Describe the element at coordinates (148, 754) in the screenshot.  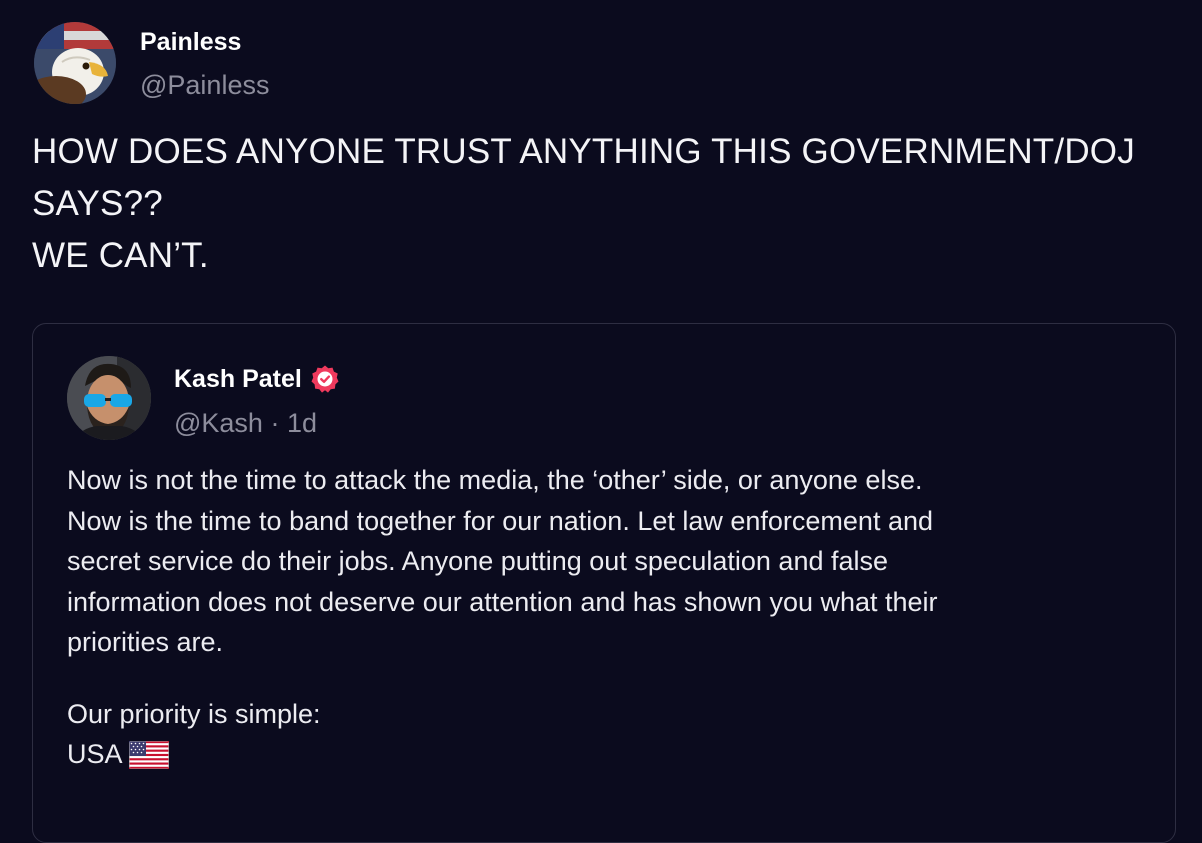
I see `us-flag-icon` at that location.